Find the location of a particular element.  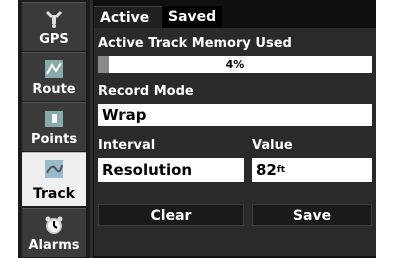

value-label: Value is located at coordinates (272, 145).